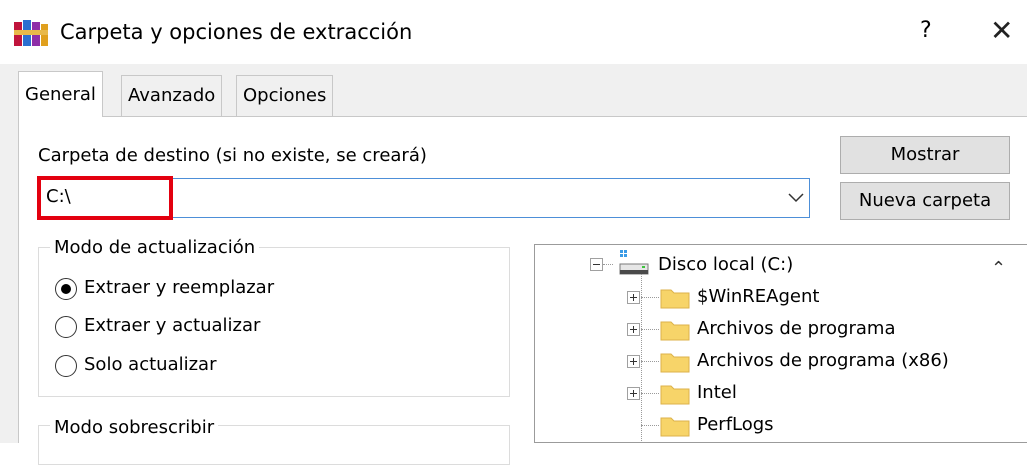  I want to click on radio-update-only, so click(66, 366).